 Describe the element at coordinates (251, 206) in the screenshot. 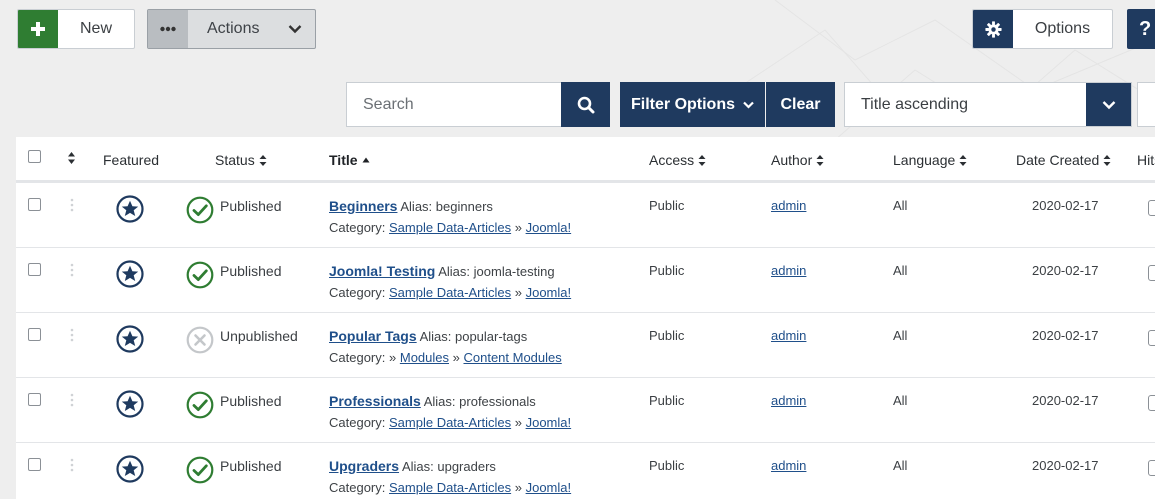

I see `status-label: Published` at that location.